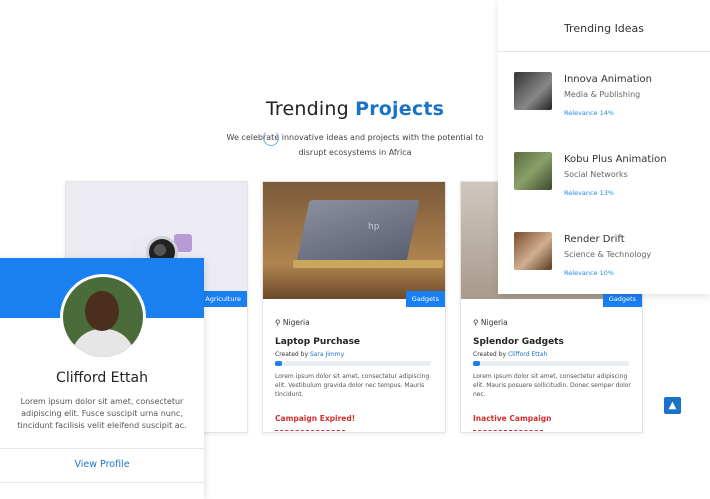 This screenshot has height=499, width=710. What do you see at coordinates (317, 342) in the screenshot?
I see `project-title: Laptop Purchase` at bounding box center [317, 342].